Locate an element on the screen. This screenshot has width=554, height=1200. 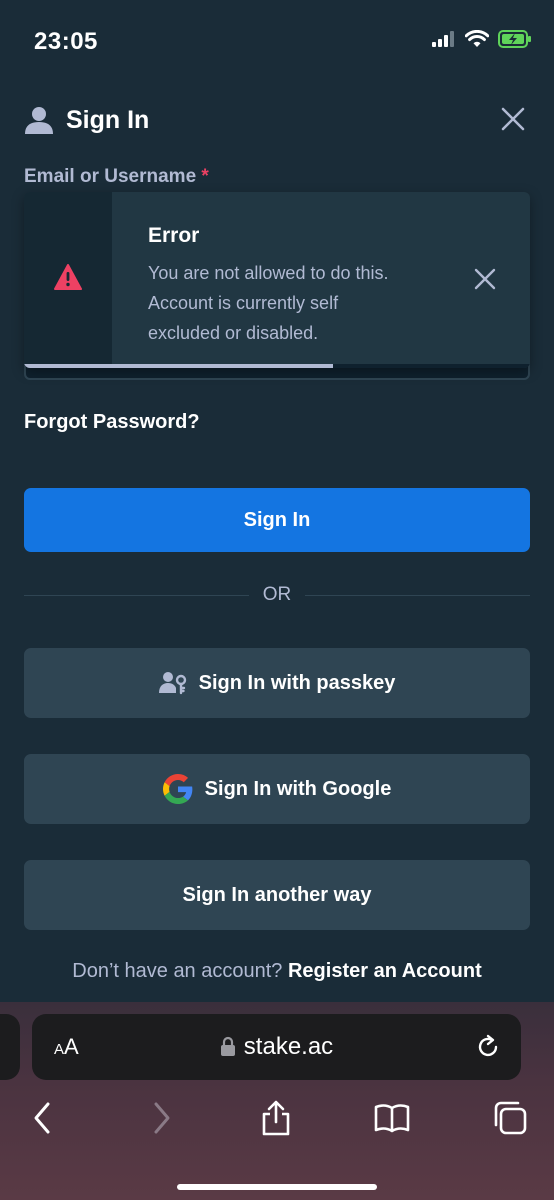
address-bar: AA stake.ac is located at coordinates (276, 1047).